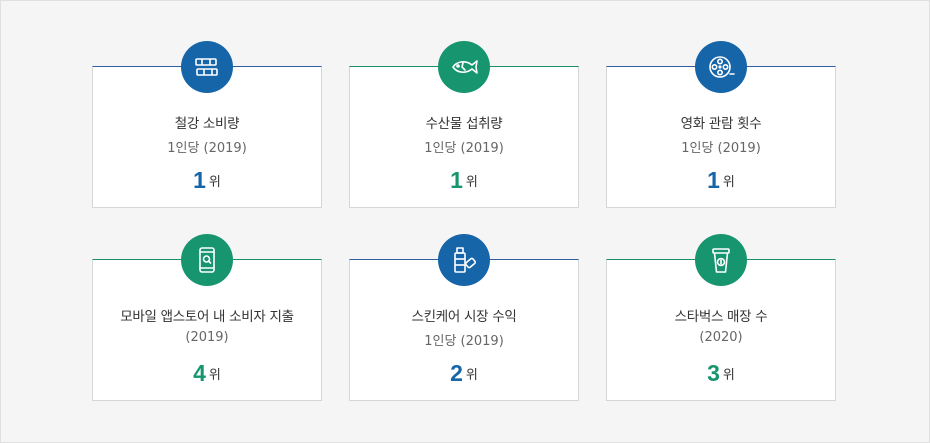 This screenshot has height=443, width=930. I want to click on card-title: 수산물 섭취량, so click(464, 124).